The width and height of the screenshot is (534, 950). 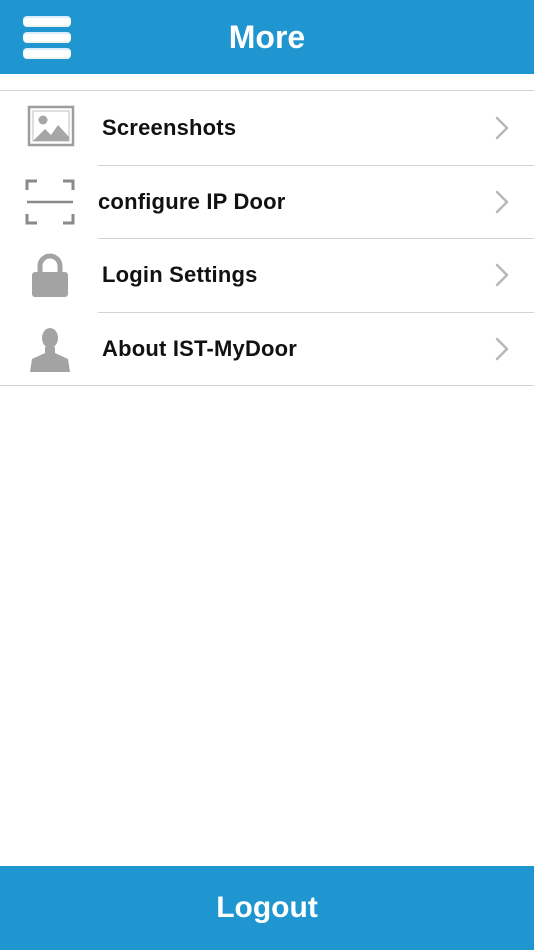 What do you see at coordinates (50, 349) in the screenshot?
I see `person-icon` at bounding box center [50, 349].